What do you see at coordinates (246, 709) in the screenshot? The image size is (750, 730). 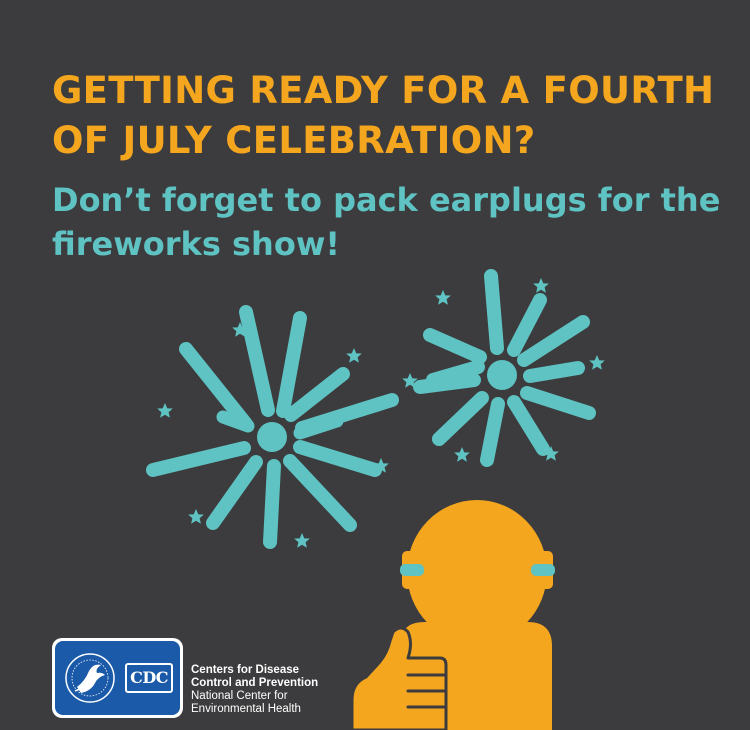 I see `org-line-4: Environmental Health` at bounding box center [246, 709].